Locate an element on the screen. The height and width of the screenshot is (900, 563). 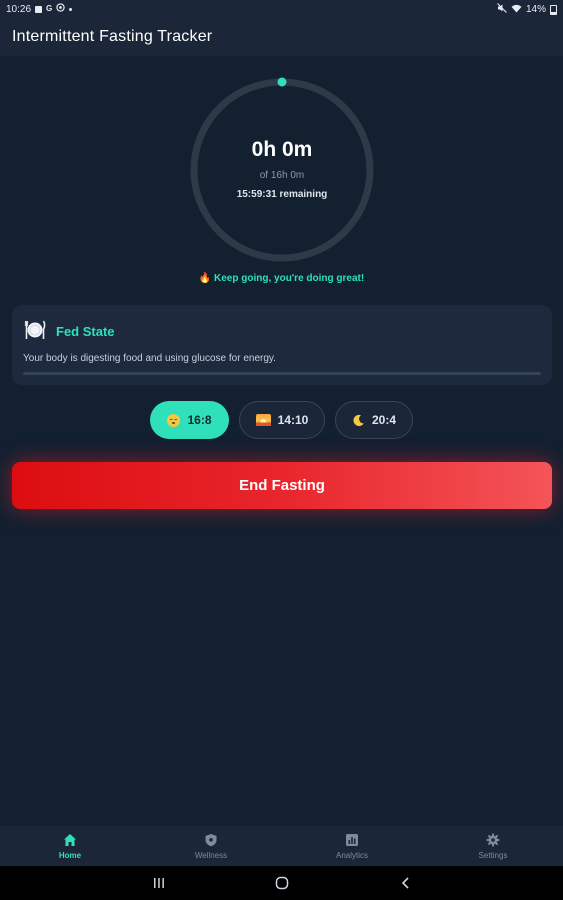
nav-item-home: Home is located at coordinates (70, 846).